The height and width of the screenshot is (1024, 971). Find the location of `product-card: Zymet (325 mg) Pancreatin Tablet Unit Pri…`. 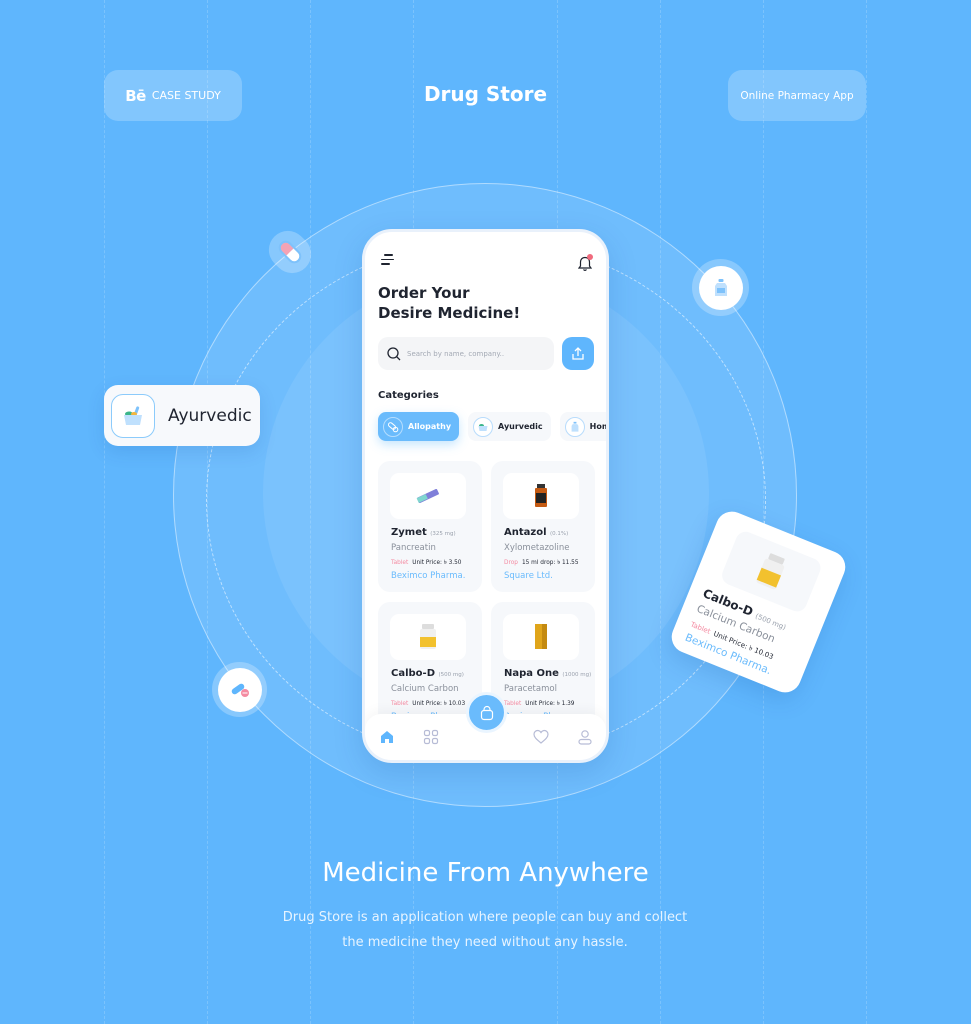

product-card: Zymet (325 mg) Pancreatin Tablet Unit Pri… is located at coordinates (430, 526).